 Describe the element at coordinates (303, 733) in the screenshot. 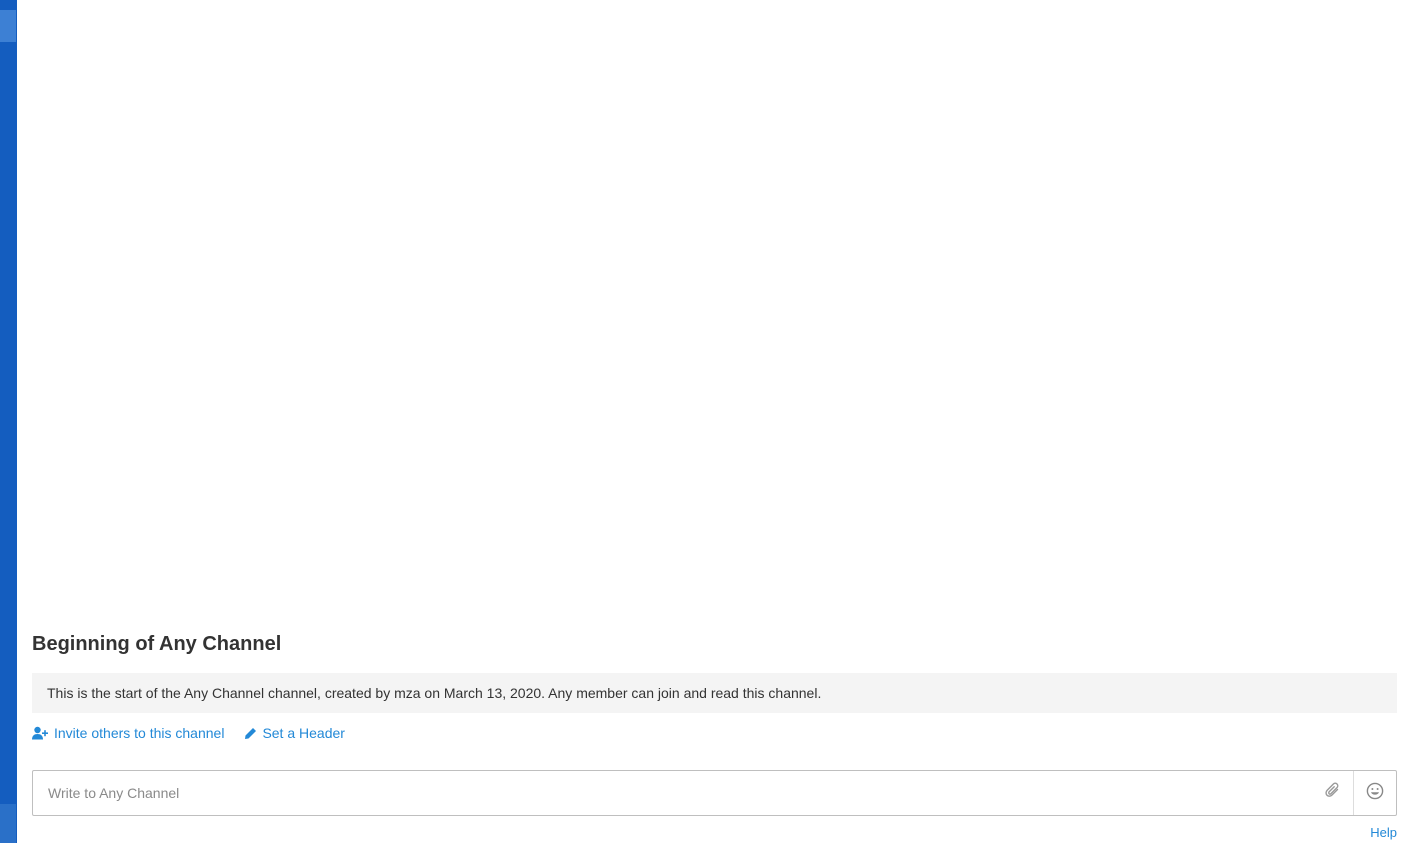

I see `set-header-label: Set a Header` at that location.